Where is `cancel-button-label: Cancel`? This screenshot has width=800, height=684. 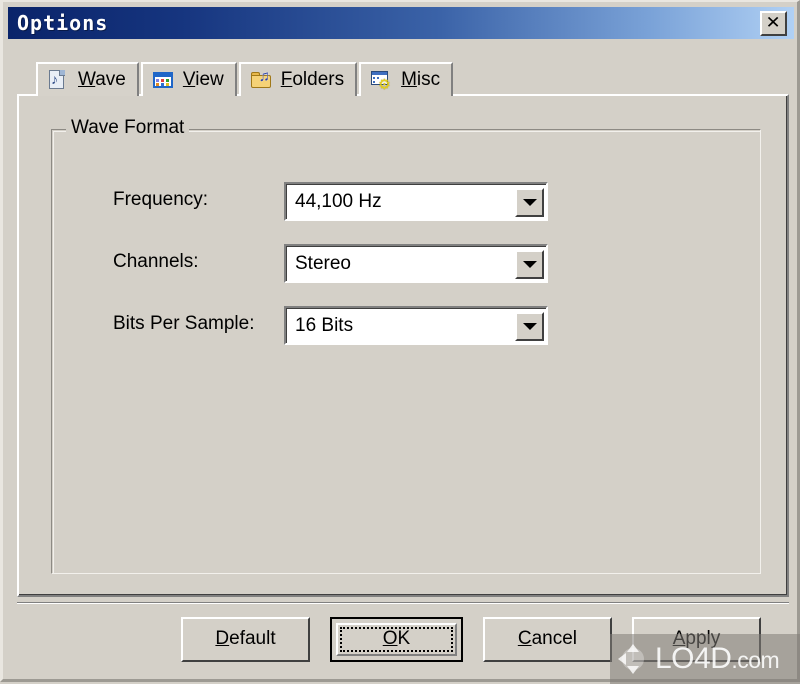 cancel-button-label: Cancel is located at coordinates (547, 638).